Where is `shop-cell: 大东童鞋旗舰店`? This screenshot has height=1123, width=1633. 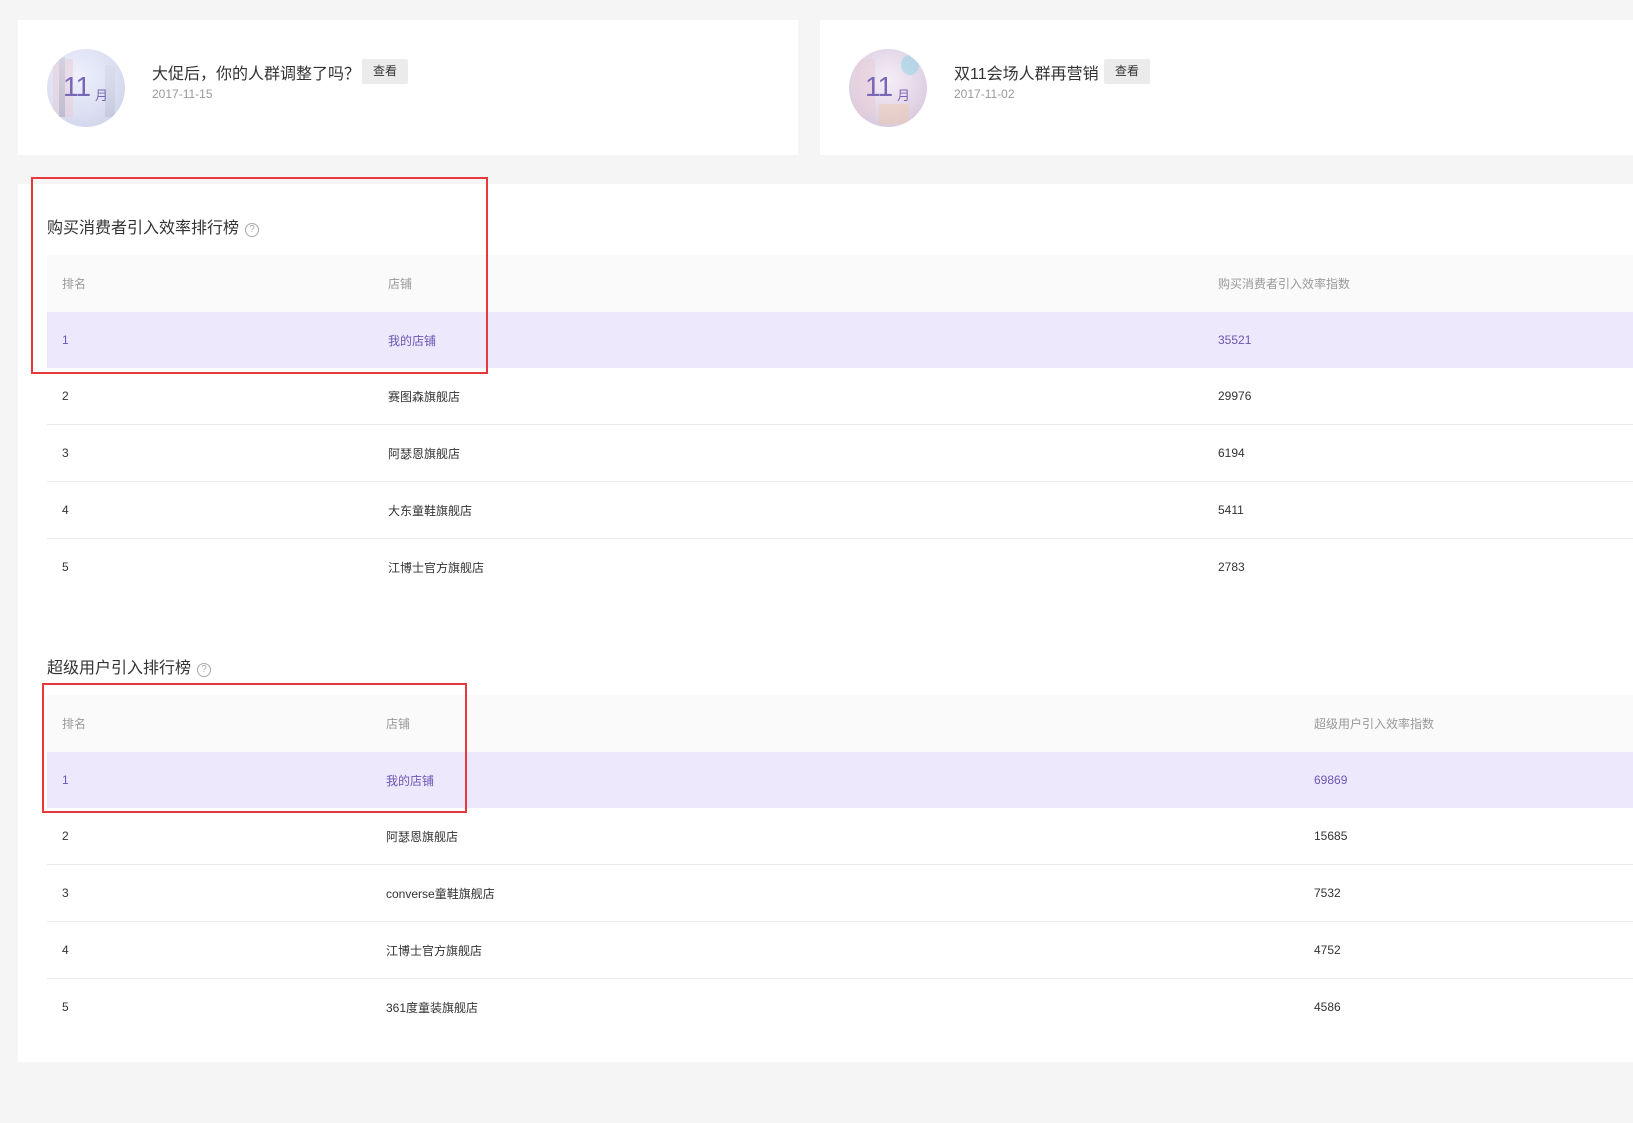
shop-cell: 大东童鞋旗舰店 is located at coordinates (803, 510).